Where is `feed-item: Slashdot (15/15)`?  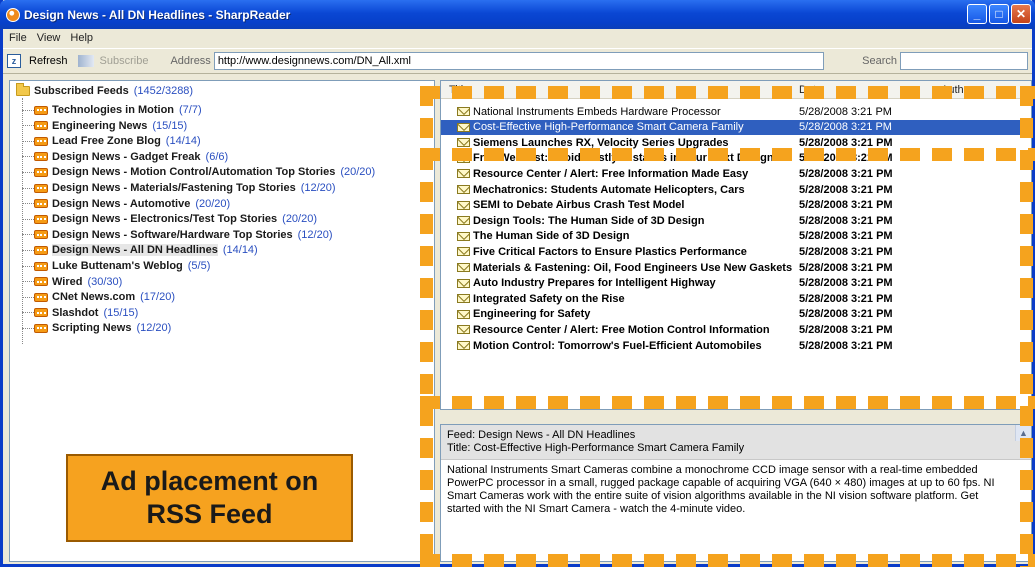
feed-item: Slashdot (15/15) is located at coordinates (80, 313).